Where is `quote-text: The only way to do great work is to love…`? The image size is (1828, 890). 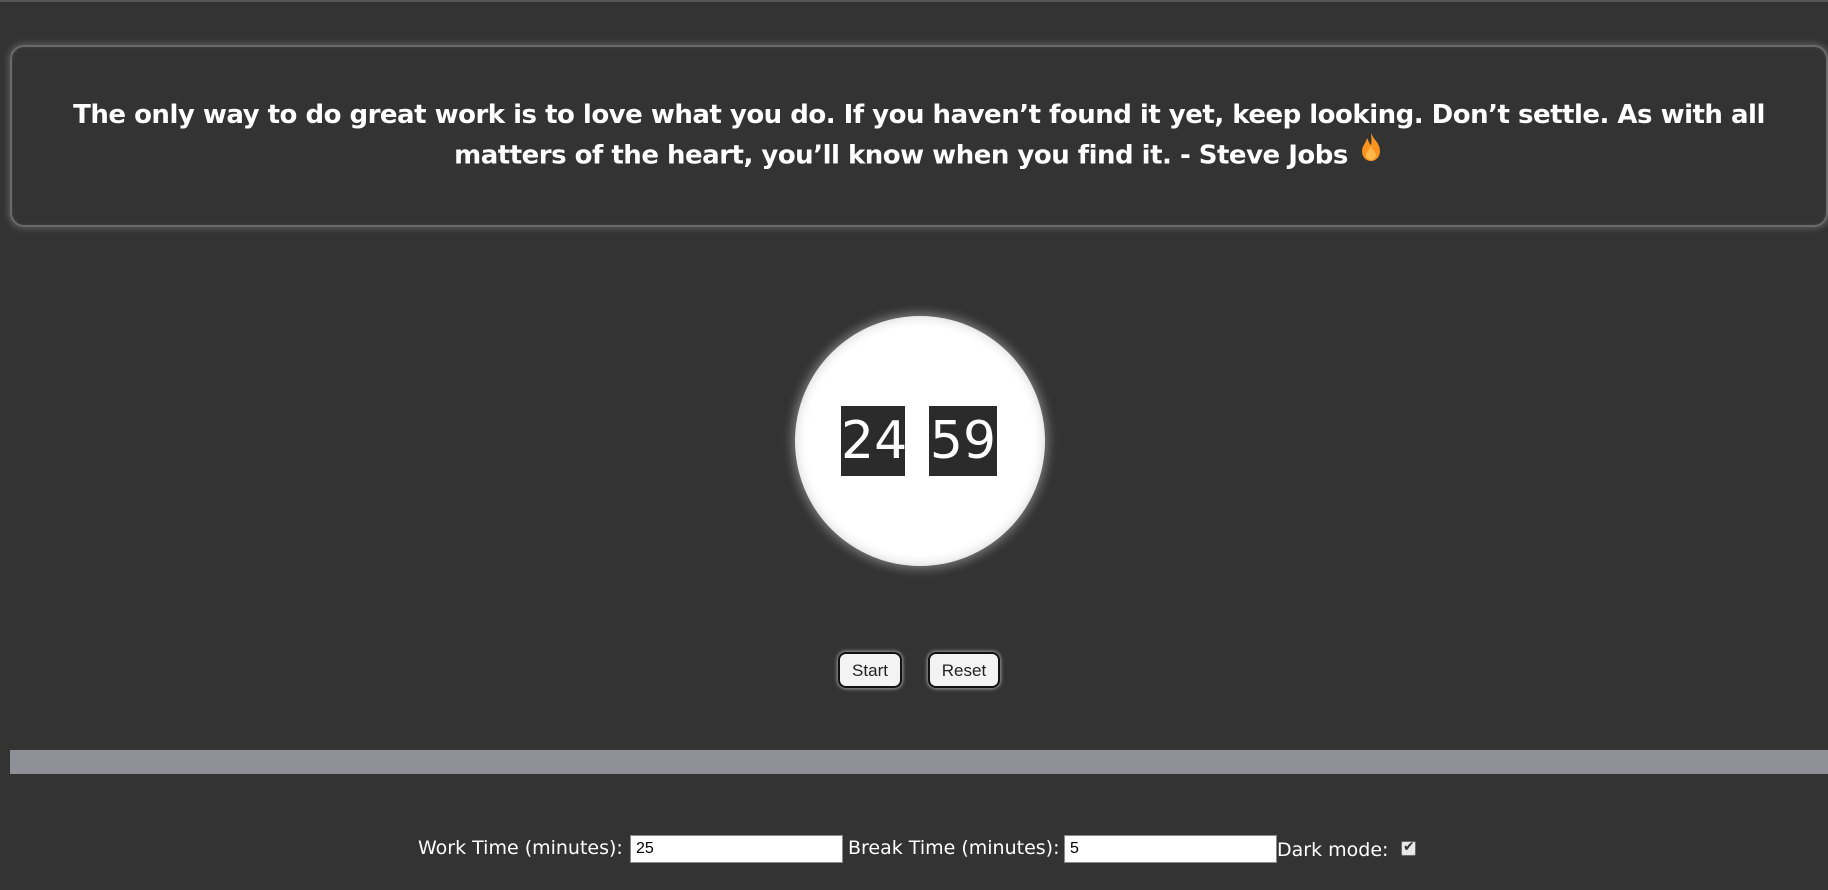
quote-text: The only way to do great work is to love… is located at coordinates (919, 135).